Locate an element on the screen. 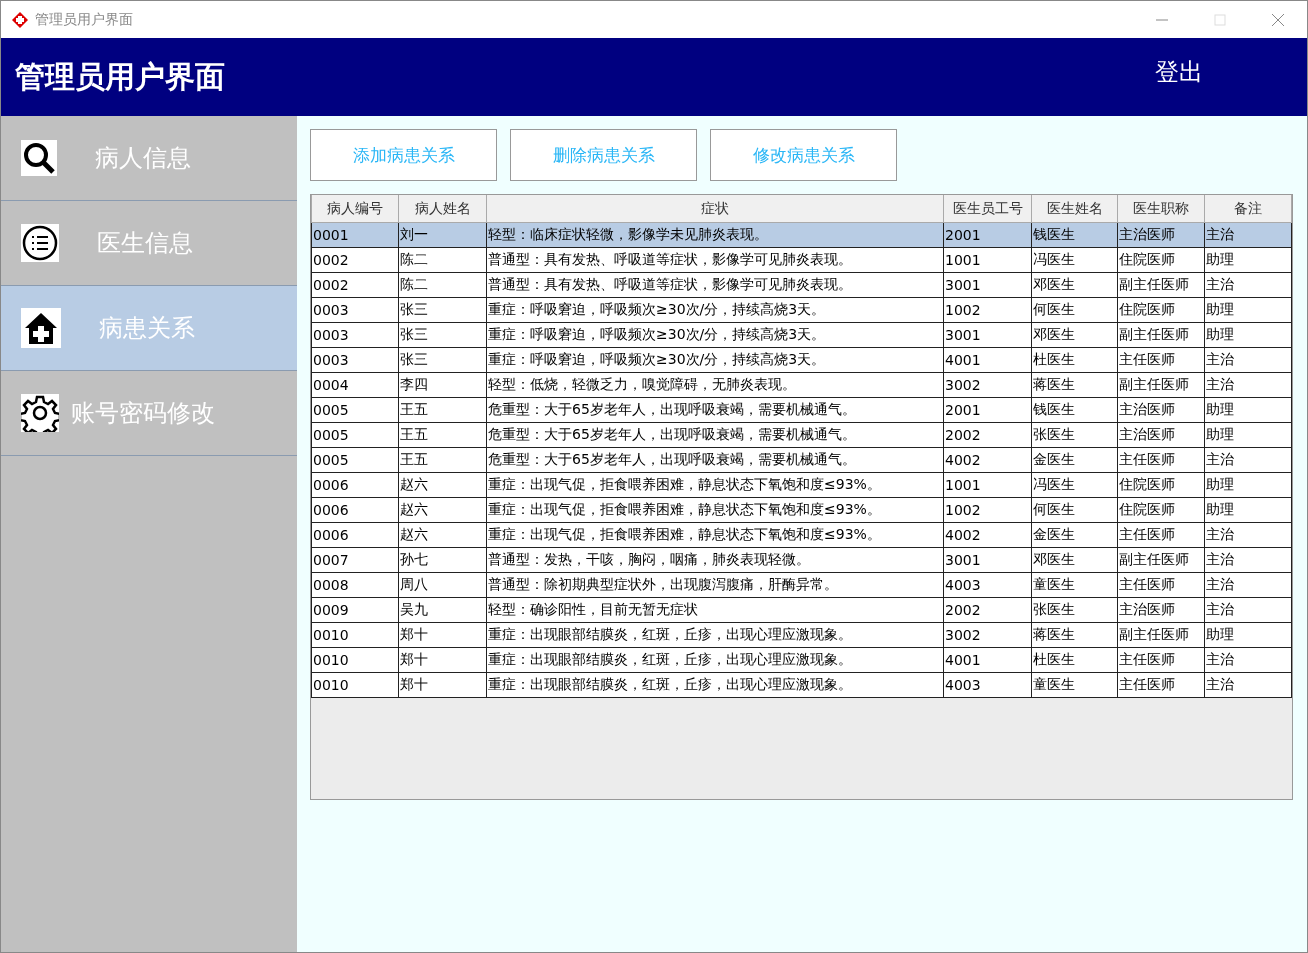  table-cell: 0008 is located at coordinates (355, 585).